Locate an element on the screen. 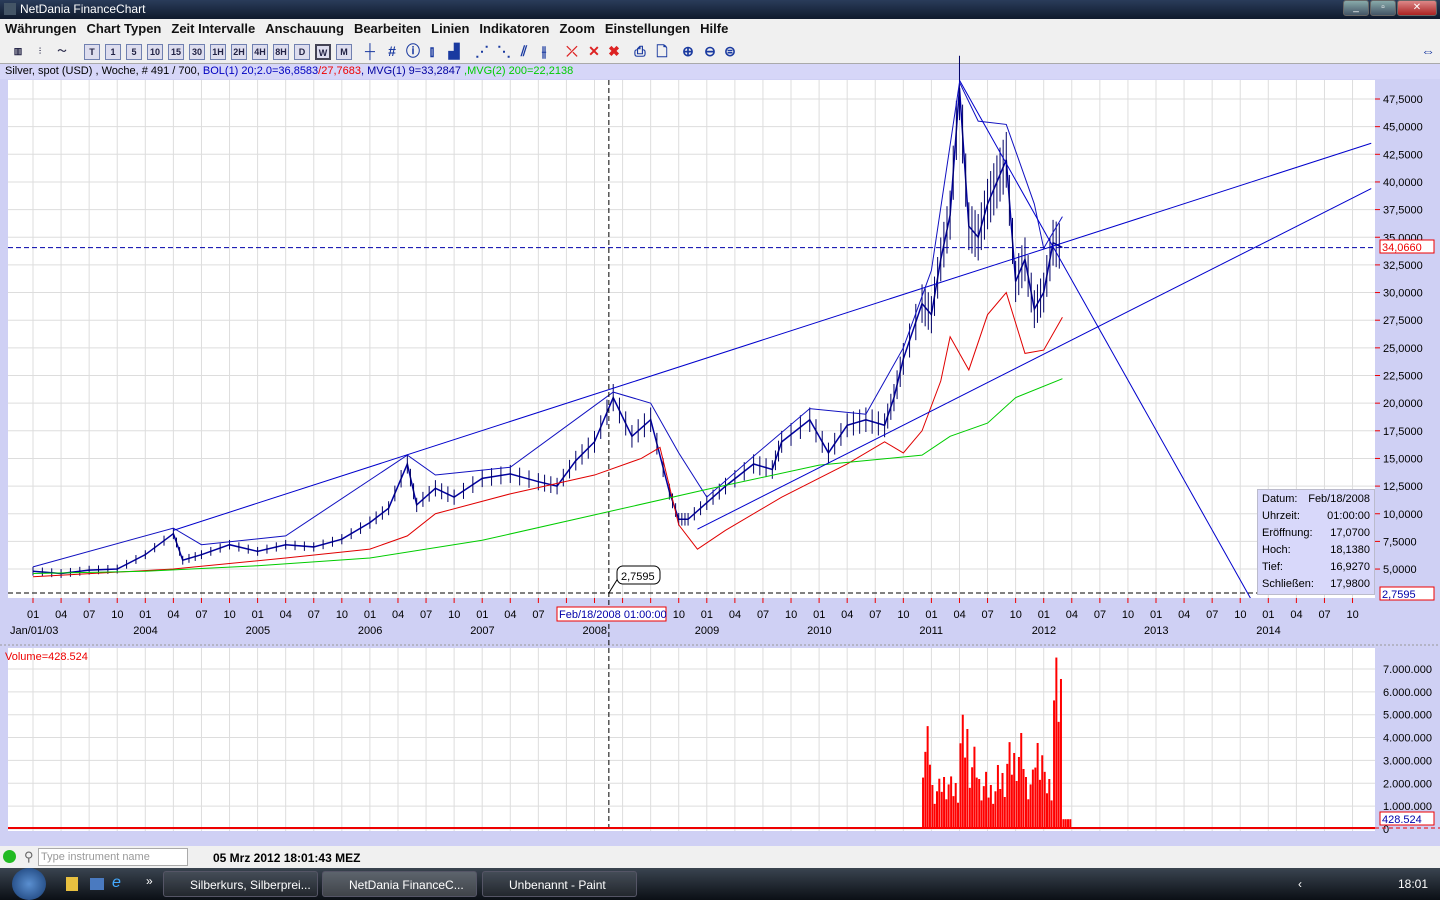 The image size is (1440, 900). info-label: Eröffnung: is located at coordinates (1287, 533).